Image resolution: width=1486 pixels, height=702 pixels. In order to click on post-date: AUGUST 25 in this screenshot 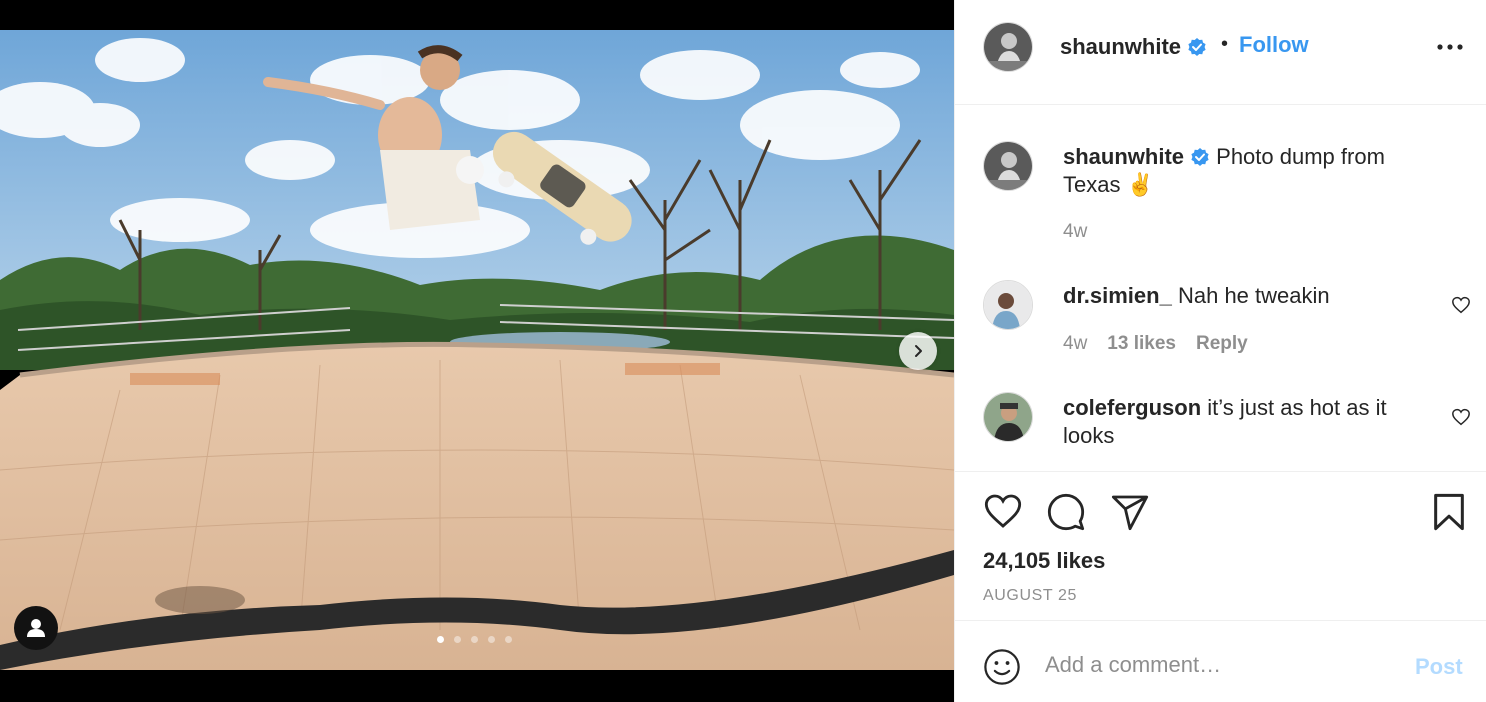, I will do `click(1030, 596)`.